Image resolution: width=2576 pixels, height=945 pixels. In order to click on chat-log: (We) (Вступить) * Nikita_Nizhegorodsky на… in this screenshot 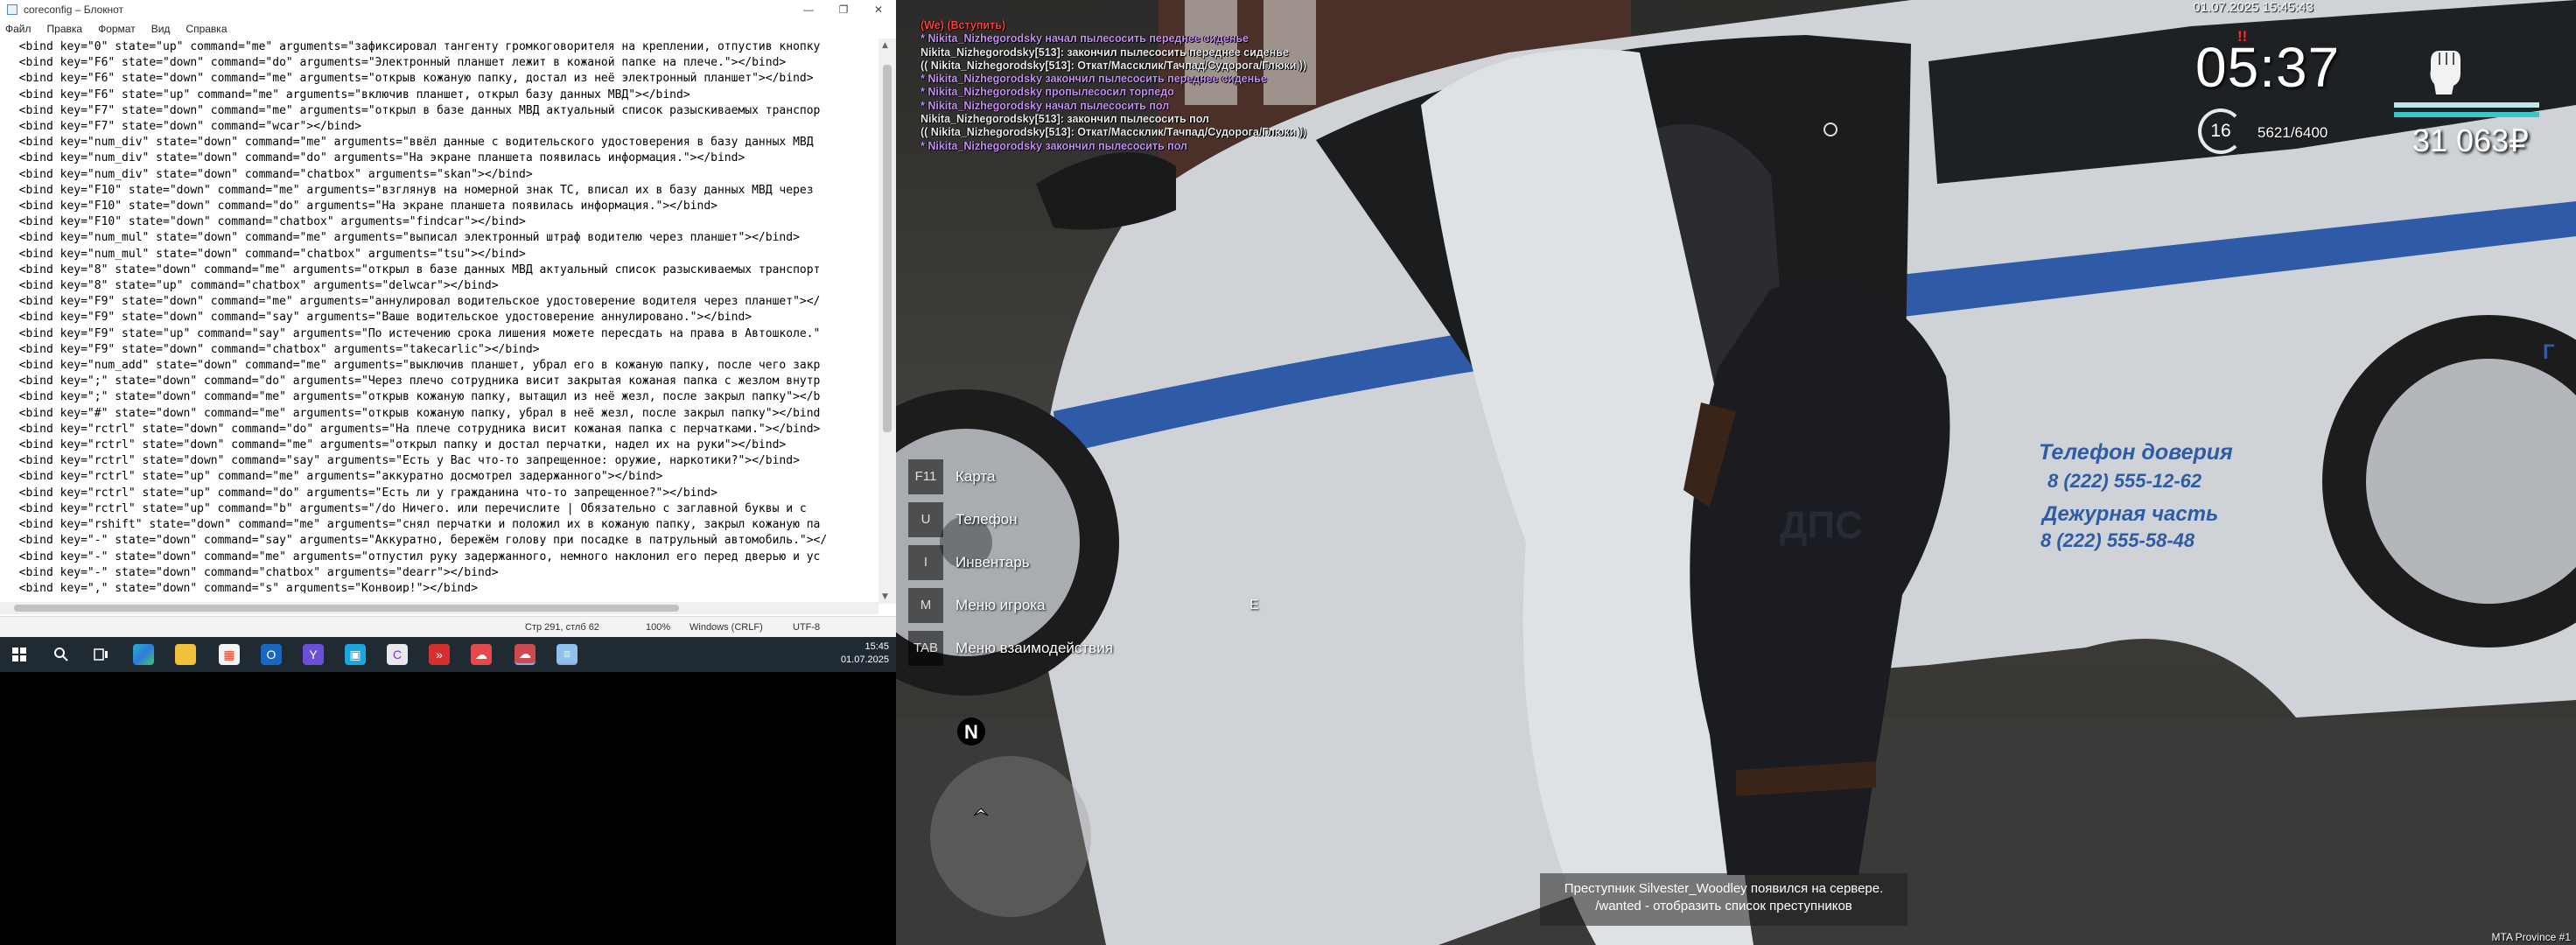, I will do `click(1113, 86)`.